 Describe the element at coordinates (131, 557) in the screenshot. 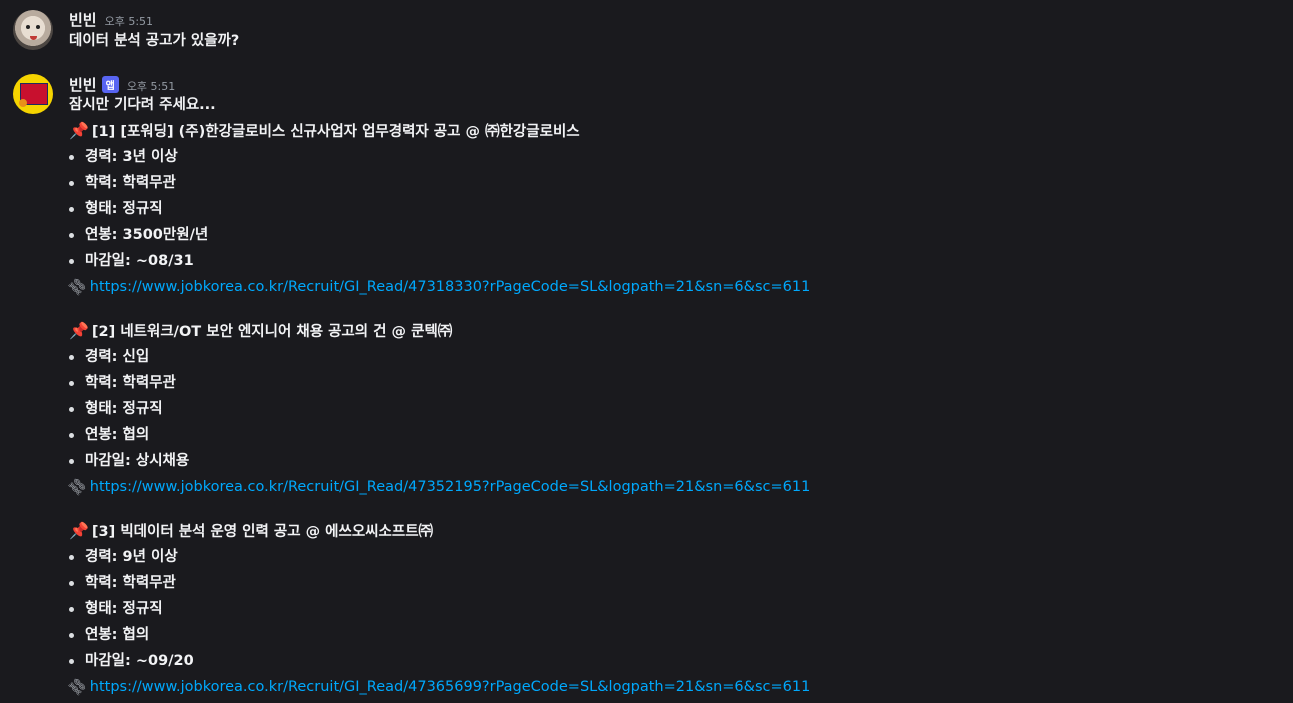

I see `job-detail: 경력: 9년 이상` at that location.